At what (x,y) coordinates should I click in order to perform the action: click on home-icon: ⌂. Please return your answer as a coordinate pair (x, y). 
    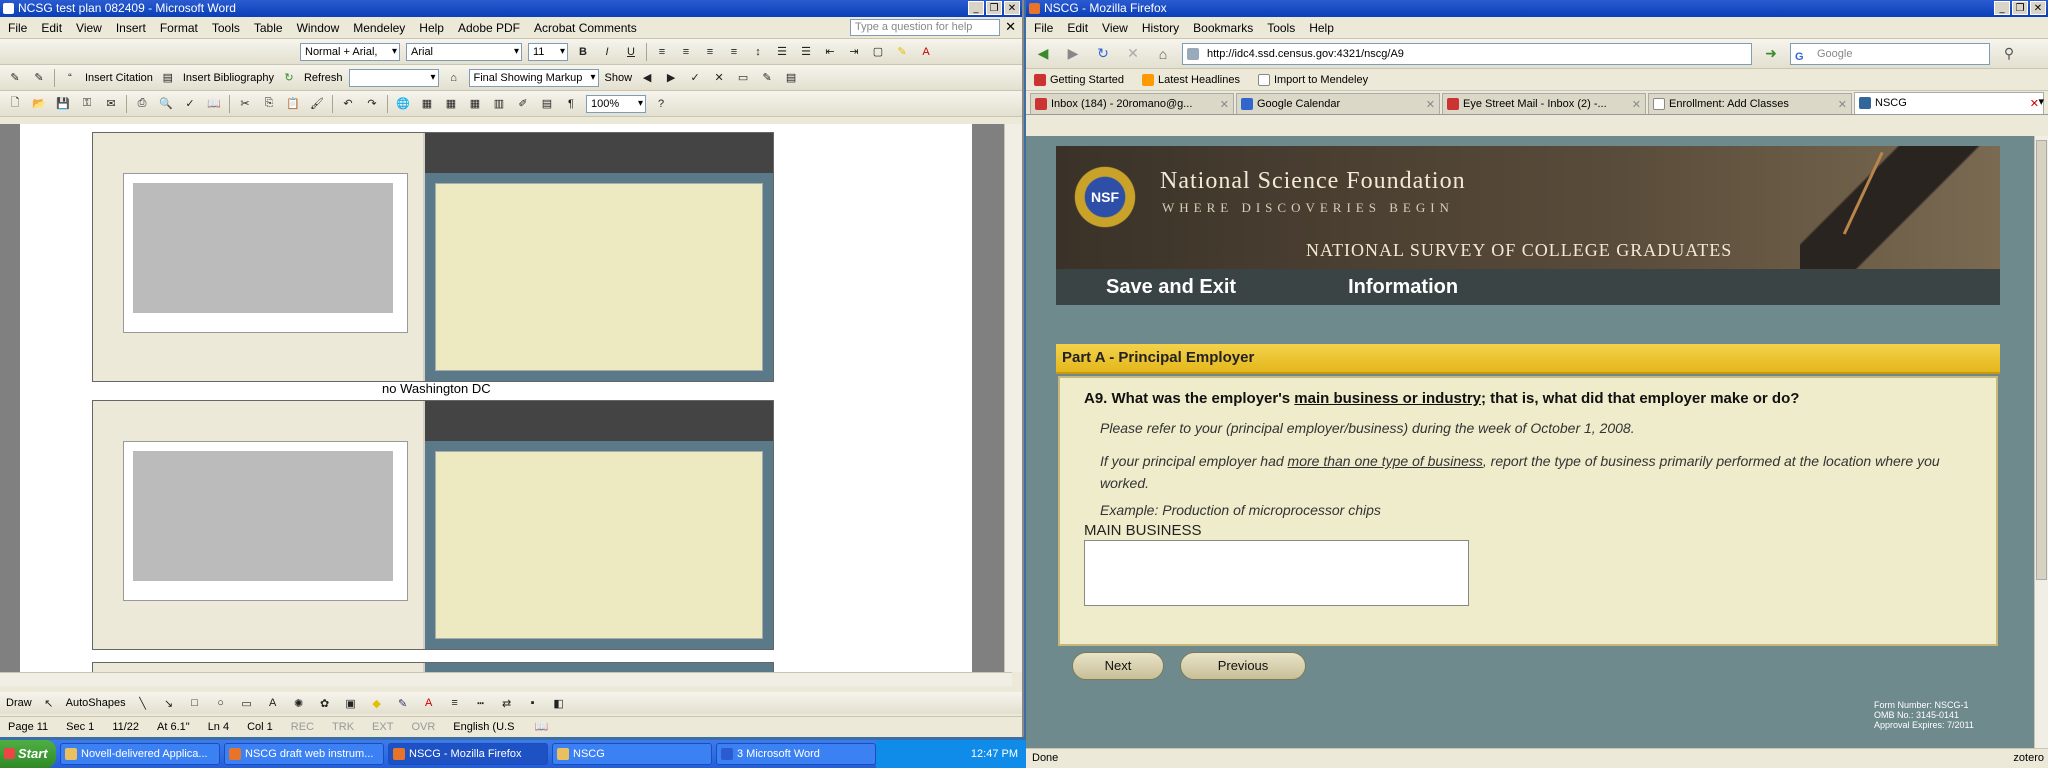
    Looking at the image, I should click on (1163, 54).